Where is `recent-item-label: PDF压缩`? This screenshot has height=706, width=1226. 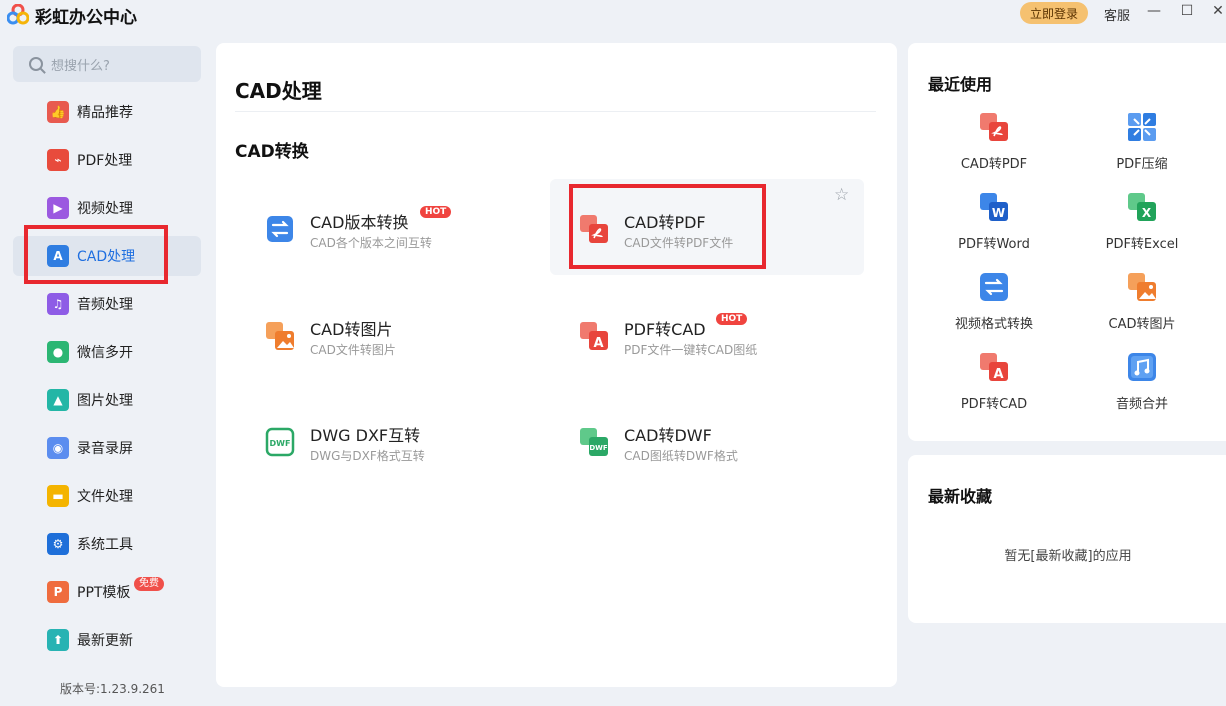 recent-item-label: PDF压缩 is located at coordinates (1142, 164).